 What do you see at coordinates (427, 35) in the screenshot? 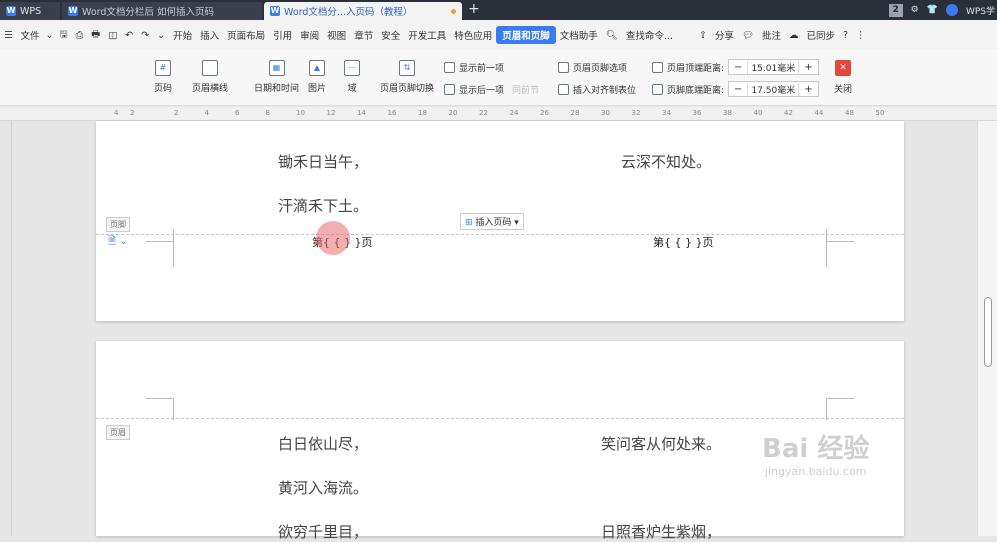
I see `menu-developer: 开发工具` at bounding box center [427, 35].